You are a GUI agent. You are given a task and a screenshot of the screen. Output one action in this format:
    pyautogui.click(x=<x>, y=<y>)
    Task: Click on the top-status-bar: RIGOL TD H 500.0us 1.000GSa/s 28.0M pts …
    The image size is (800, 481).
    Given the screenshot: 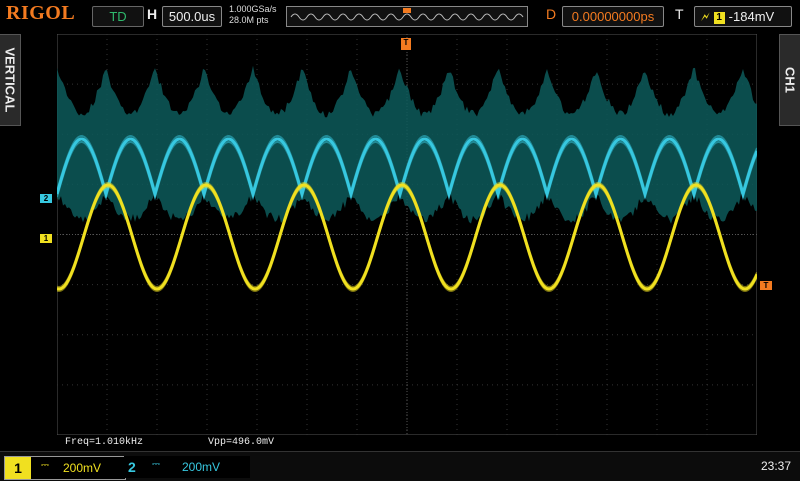 What is the action you would take?
    pyautogui.click(x=400, y=16)
    